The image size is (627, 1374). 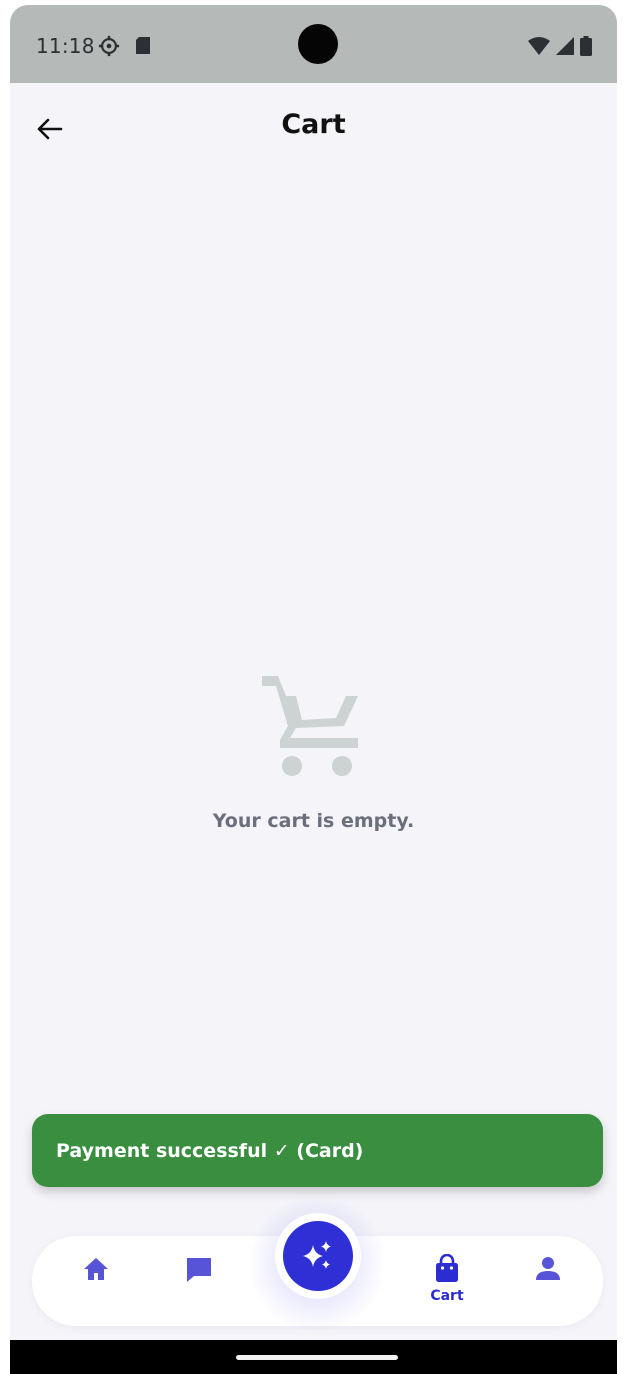 I want to click on empty-cart-state: Your cart is empty., so click(x=313, y=751).